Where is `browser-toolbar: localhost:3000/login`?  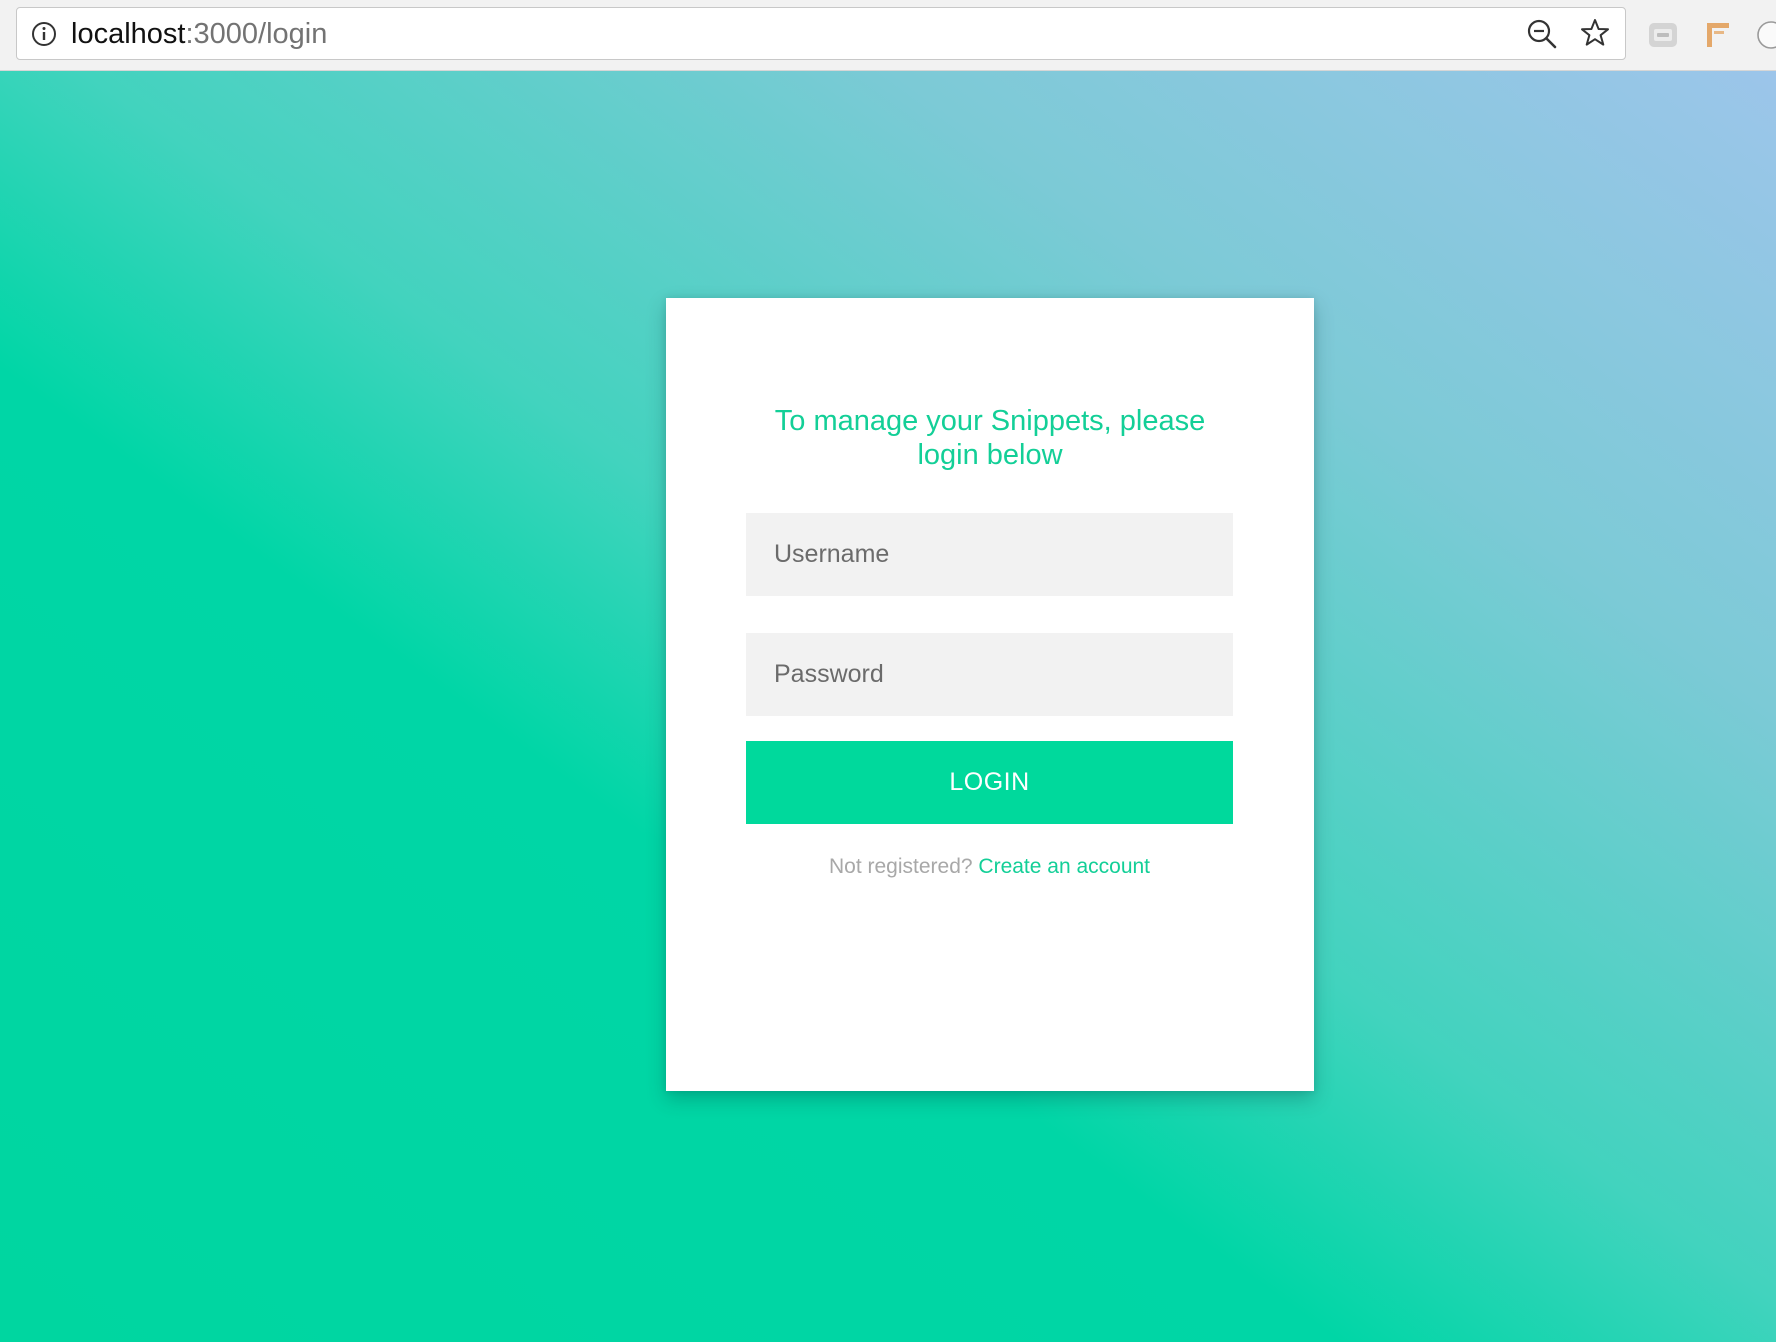 browser-toolbar: localhost:3000/login is located at coordinates (888, 35).